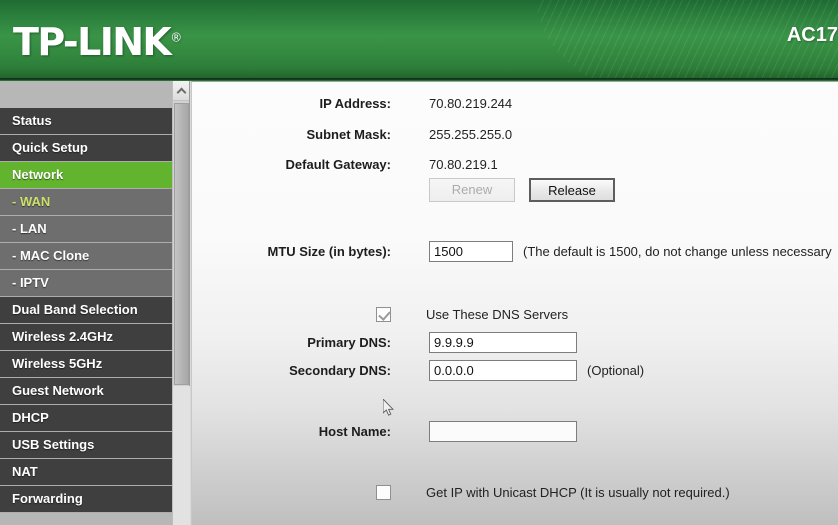 The width and height of the screenshot is (838, 525). What do you see at coordinates (181, 455) in the screenshot?
I see `scrollbar-track` at bounding box center [181, 455].